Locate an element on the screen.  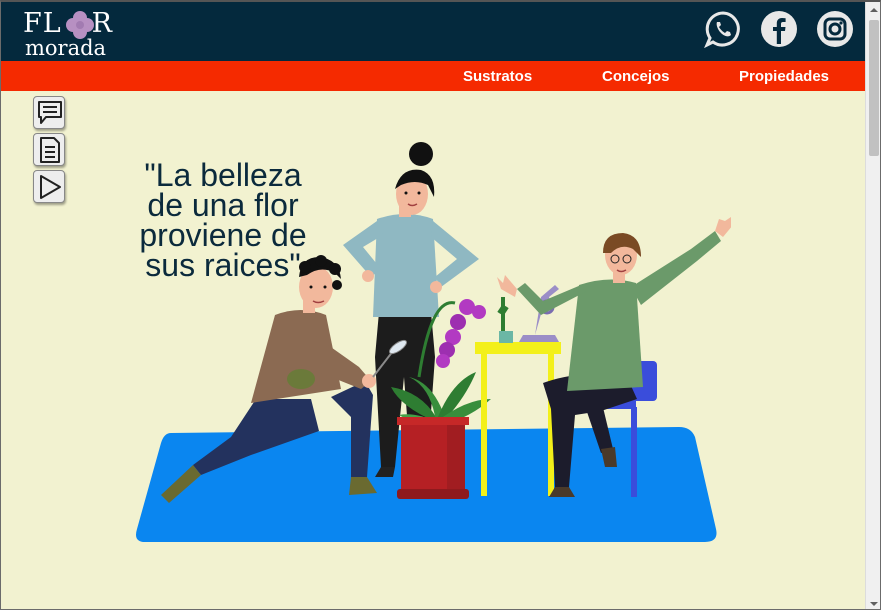
play-icon is located at coordinates (50, 187).